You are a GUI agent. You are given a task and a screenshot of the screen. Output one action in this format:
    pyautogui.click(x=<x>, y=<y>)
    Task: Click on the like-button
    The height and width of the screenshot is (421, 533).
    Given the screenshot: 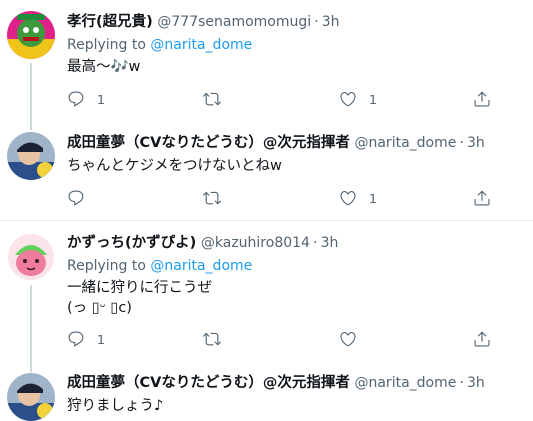 What is the action you would take?
    pyautogui.click(x=354, y=339)
    